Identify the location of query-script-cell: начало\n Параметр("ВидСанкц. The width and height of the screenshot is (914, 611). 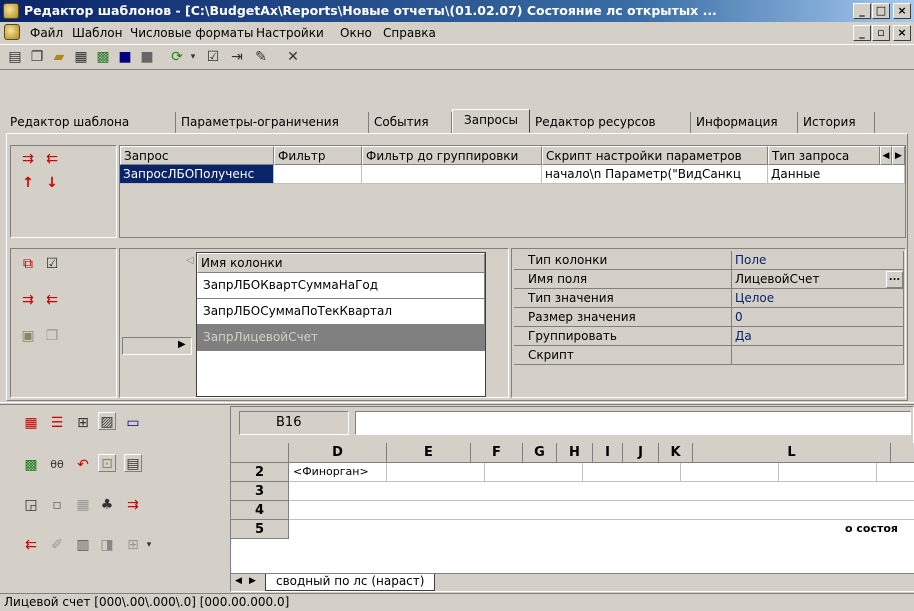
(655, 174).